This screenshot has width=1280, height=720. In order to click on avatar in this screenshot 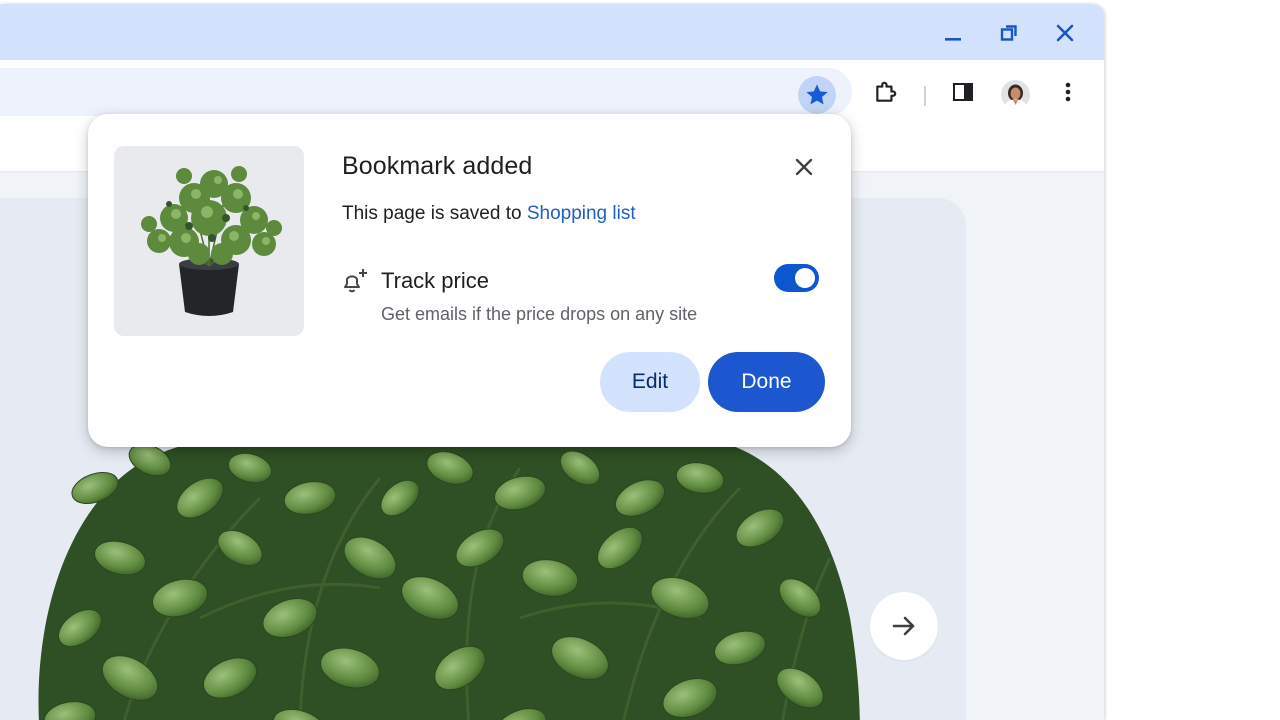, I will do `click(1015, 94)`.